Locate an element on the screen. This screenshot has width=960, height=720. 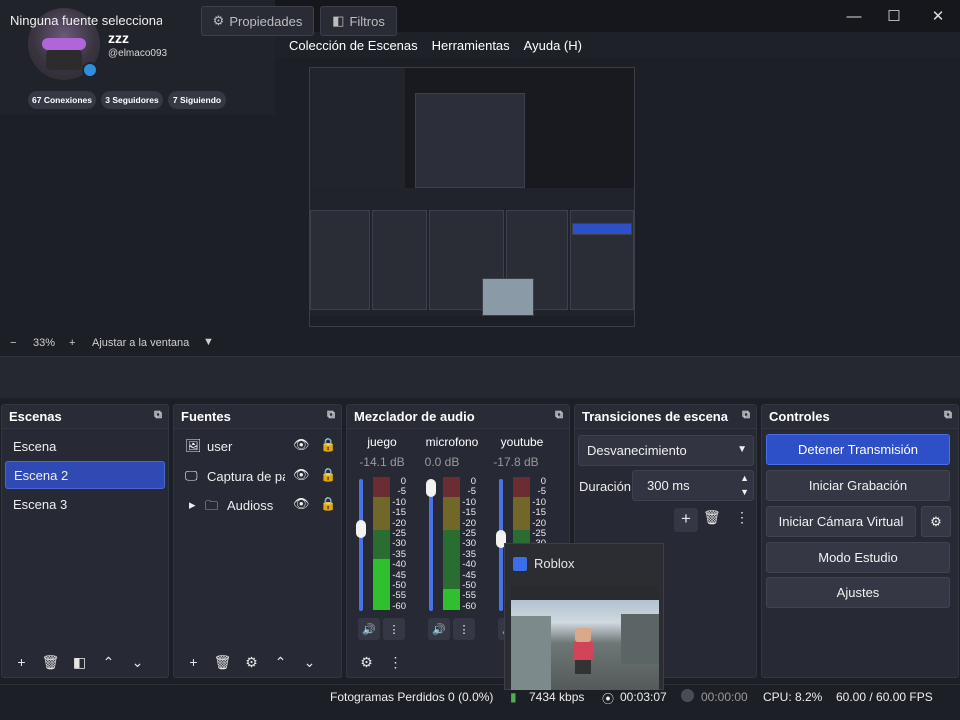
zoom-bar: − 33% + Ajustar a la ventana ▼ is located at coordinates (480, 344).